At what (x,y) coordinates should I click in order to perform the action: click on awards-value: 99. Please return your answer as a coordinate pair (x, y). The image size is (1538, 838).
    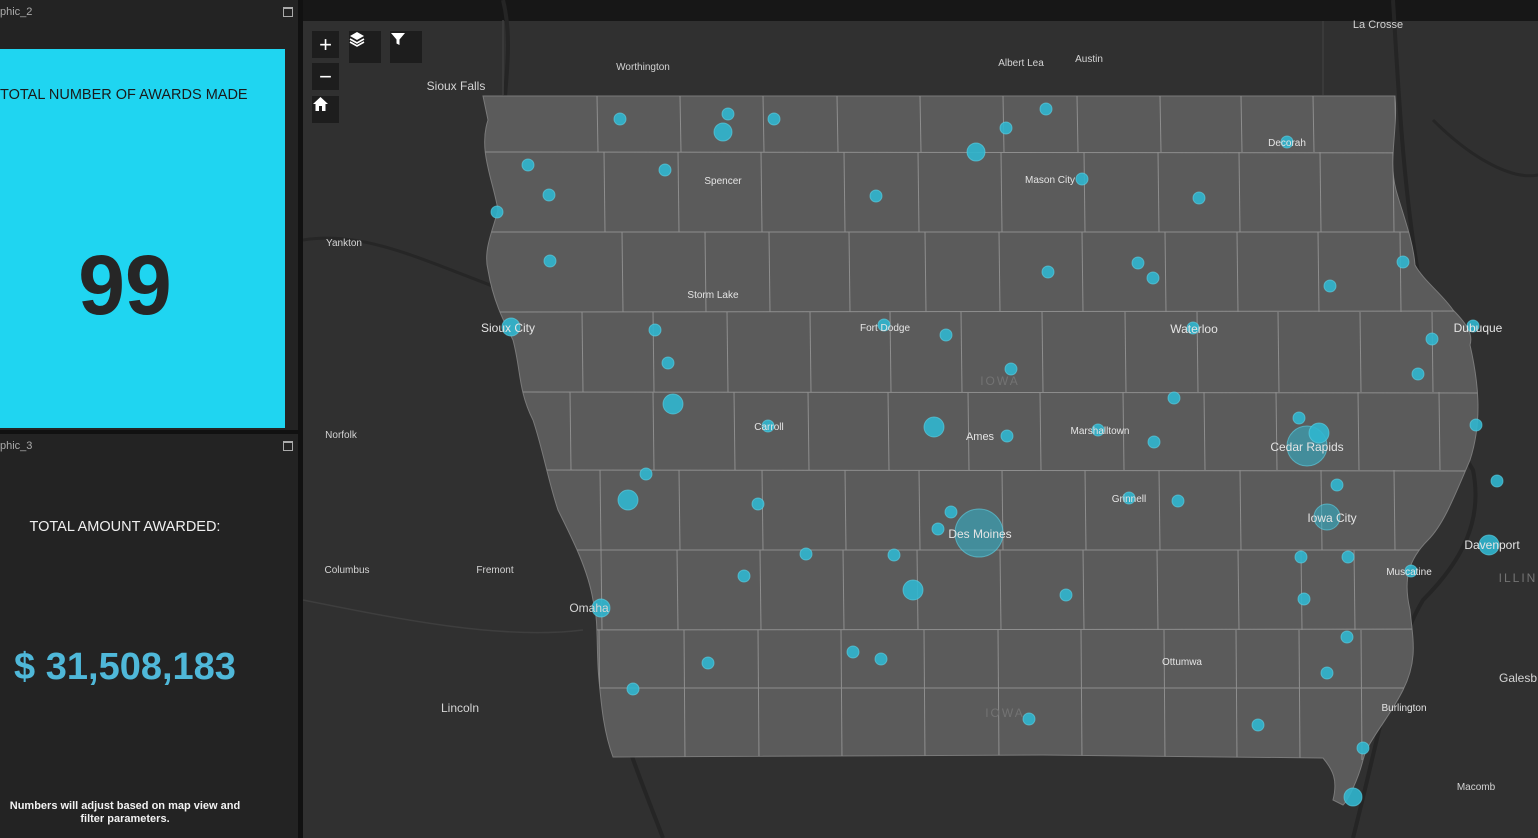
    Looking at the image, I should click on (125, 285).